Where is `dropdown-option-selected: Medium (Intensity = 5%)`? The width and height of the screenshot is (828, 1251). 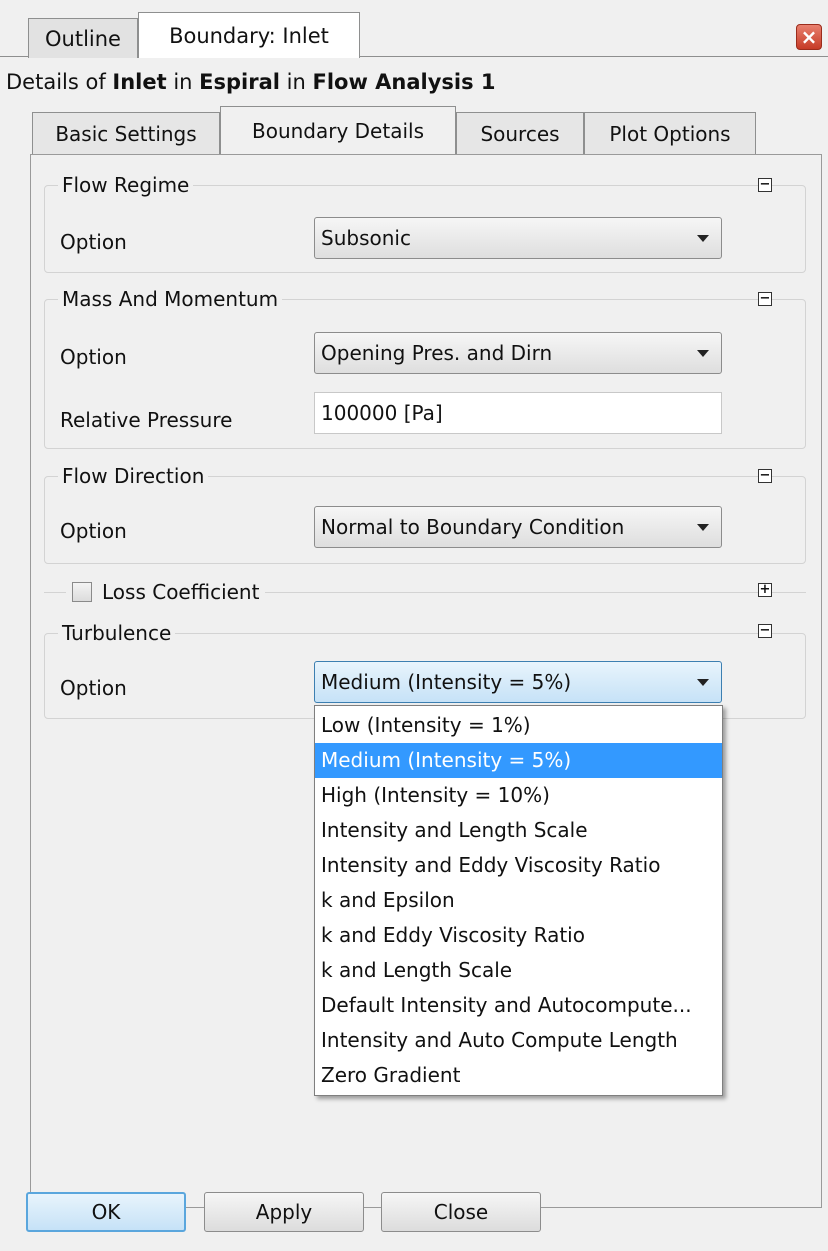 dropdown-option-selected: Medium (Intensity = 5%) is located at coordinates (518, 760).